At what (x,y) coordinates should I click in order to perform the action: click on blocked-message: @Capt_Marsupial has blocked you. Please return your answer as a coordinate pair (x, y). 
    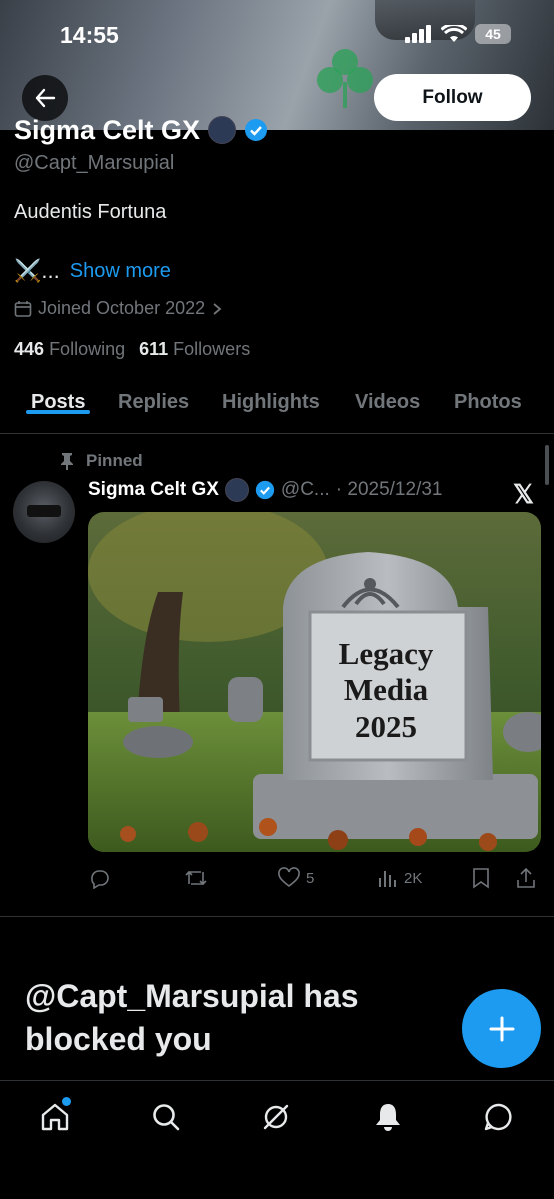
    Looking at the image, I should click on (192, 1017).